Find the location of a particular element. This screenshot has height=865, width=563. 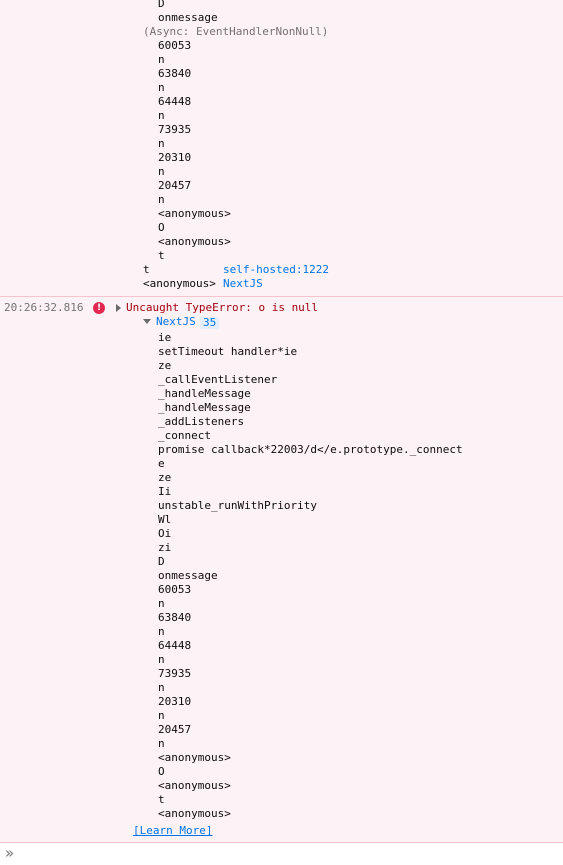

frame-count: 35 is located at coordinates (210, 323).